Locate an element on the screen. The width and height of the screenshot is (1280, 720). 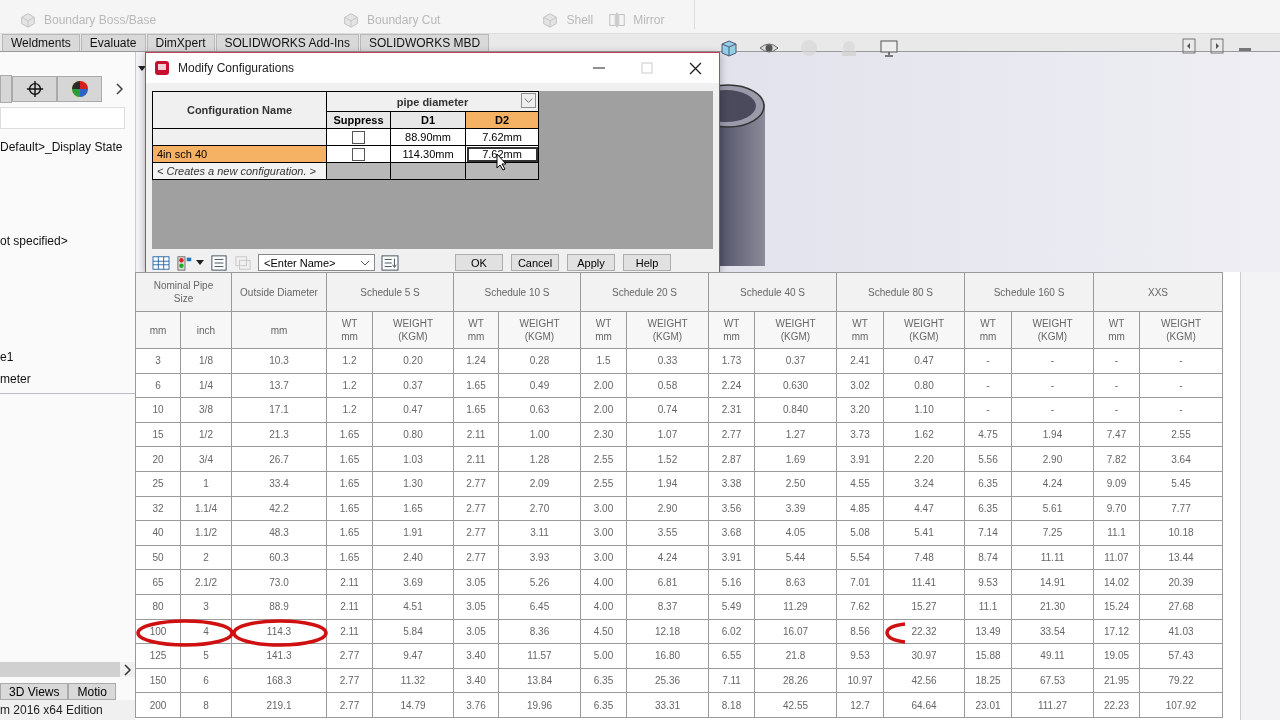
table-icon is located at coordinates (161, 262).